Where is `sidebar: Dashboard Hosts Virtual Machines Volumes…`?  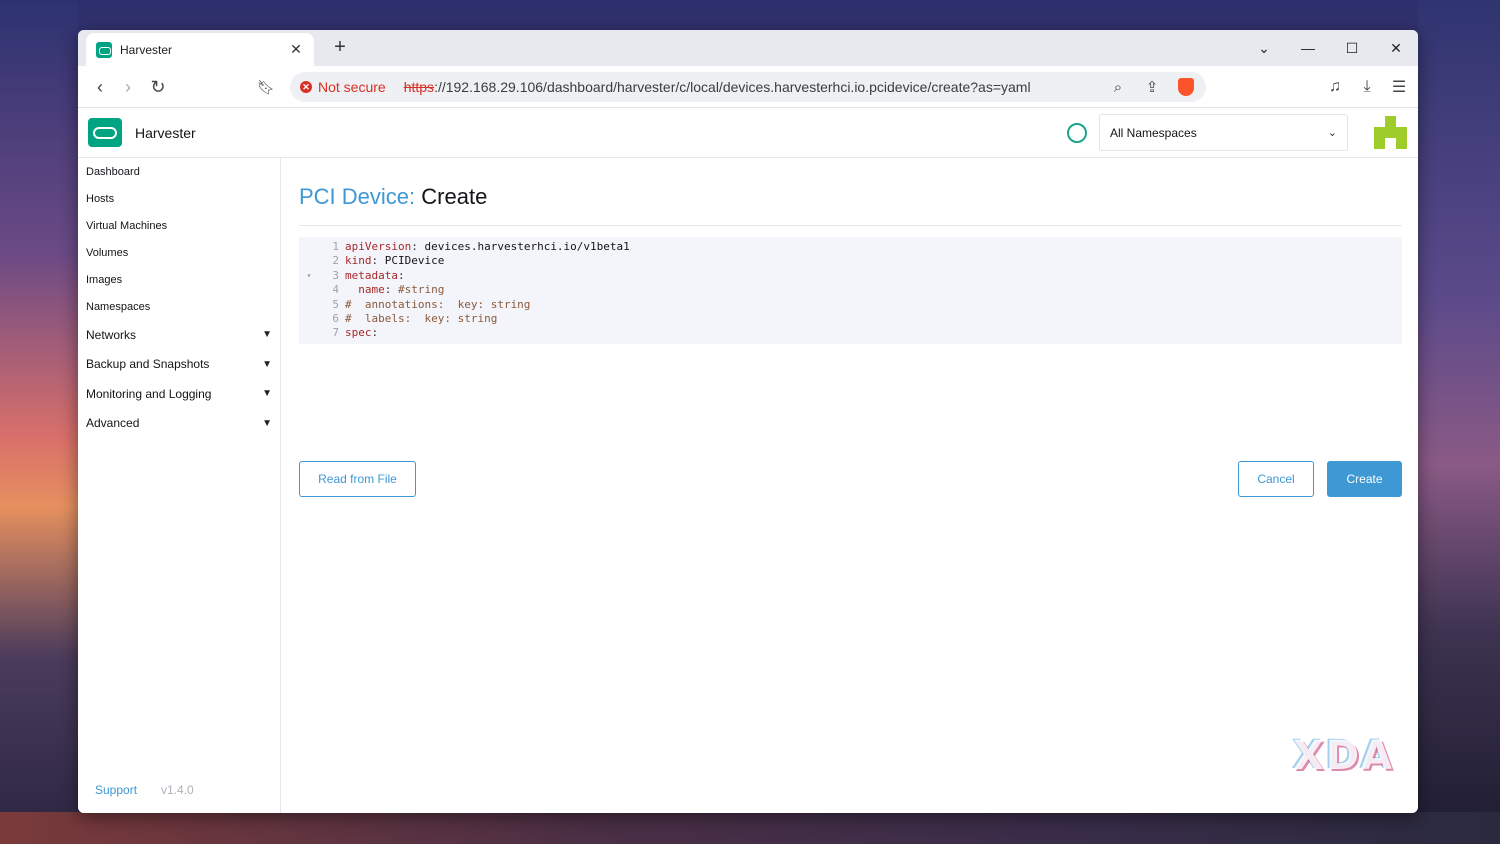 sidebar: Dashboard Hosts Virtual Machines Volumes… is located at coordinates (179, 485).